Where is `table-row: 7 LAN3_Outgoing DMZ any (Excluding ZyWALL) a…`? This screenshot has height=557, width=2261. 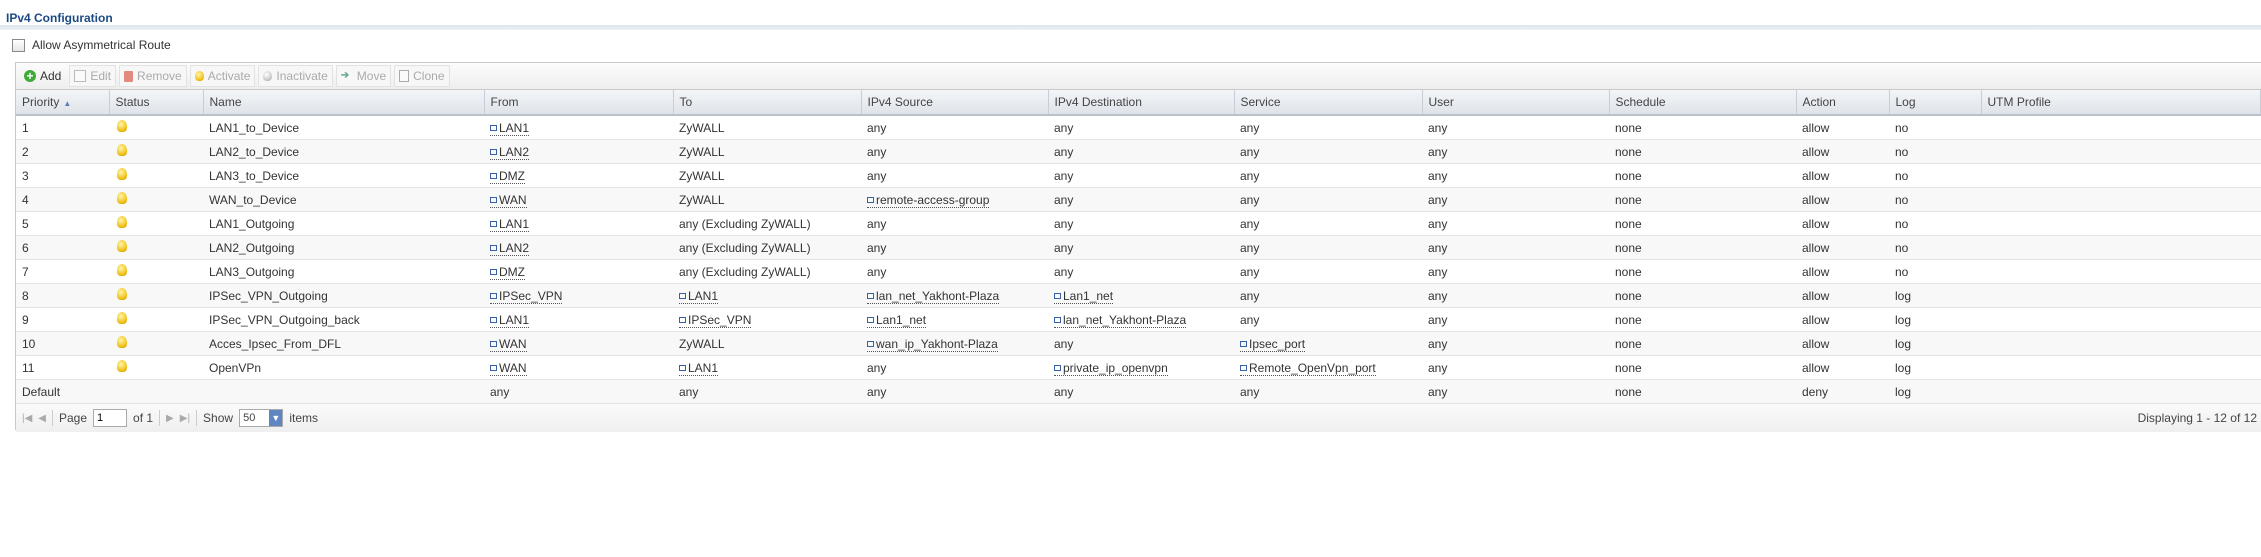 table-row: 7 LAN3_Outgoing DMZ any (Excluding ZyWALL) a… is located at coordinates (1138, 271).